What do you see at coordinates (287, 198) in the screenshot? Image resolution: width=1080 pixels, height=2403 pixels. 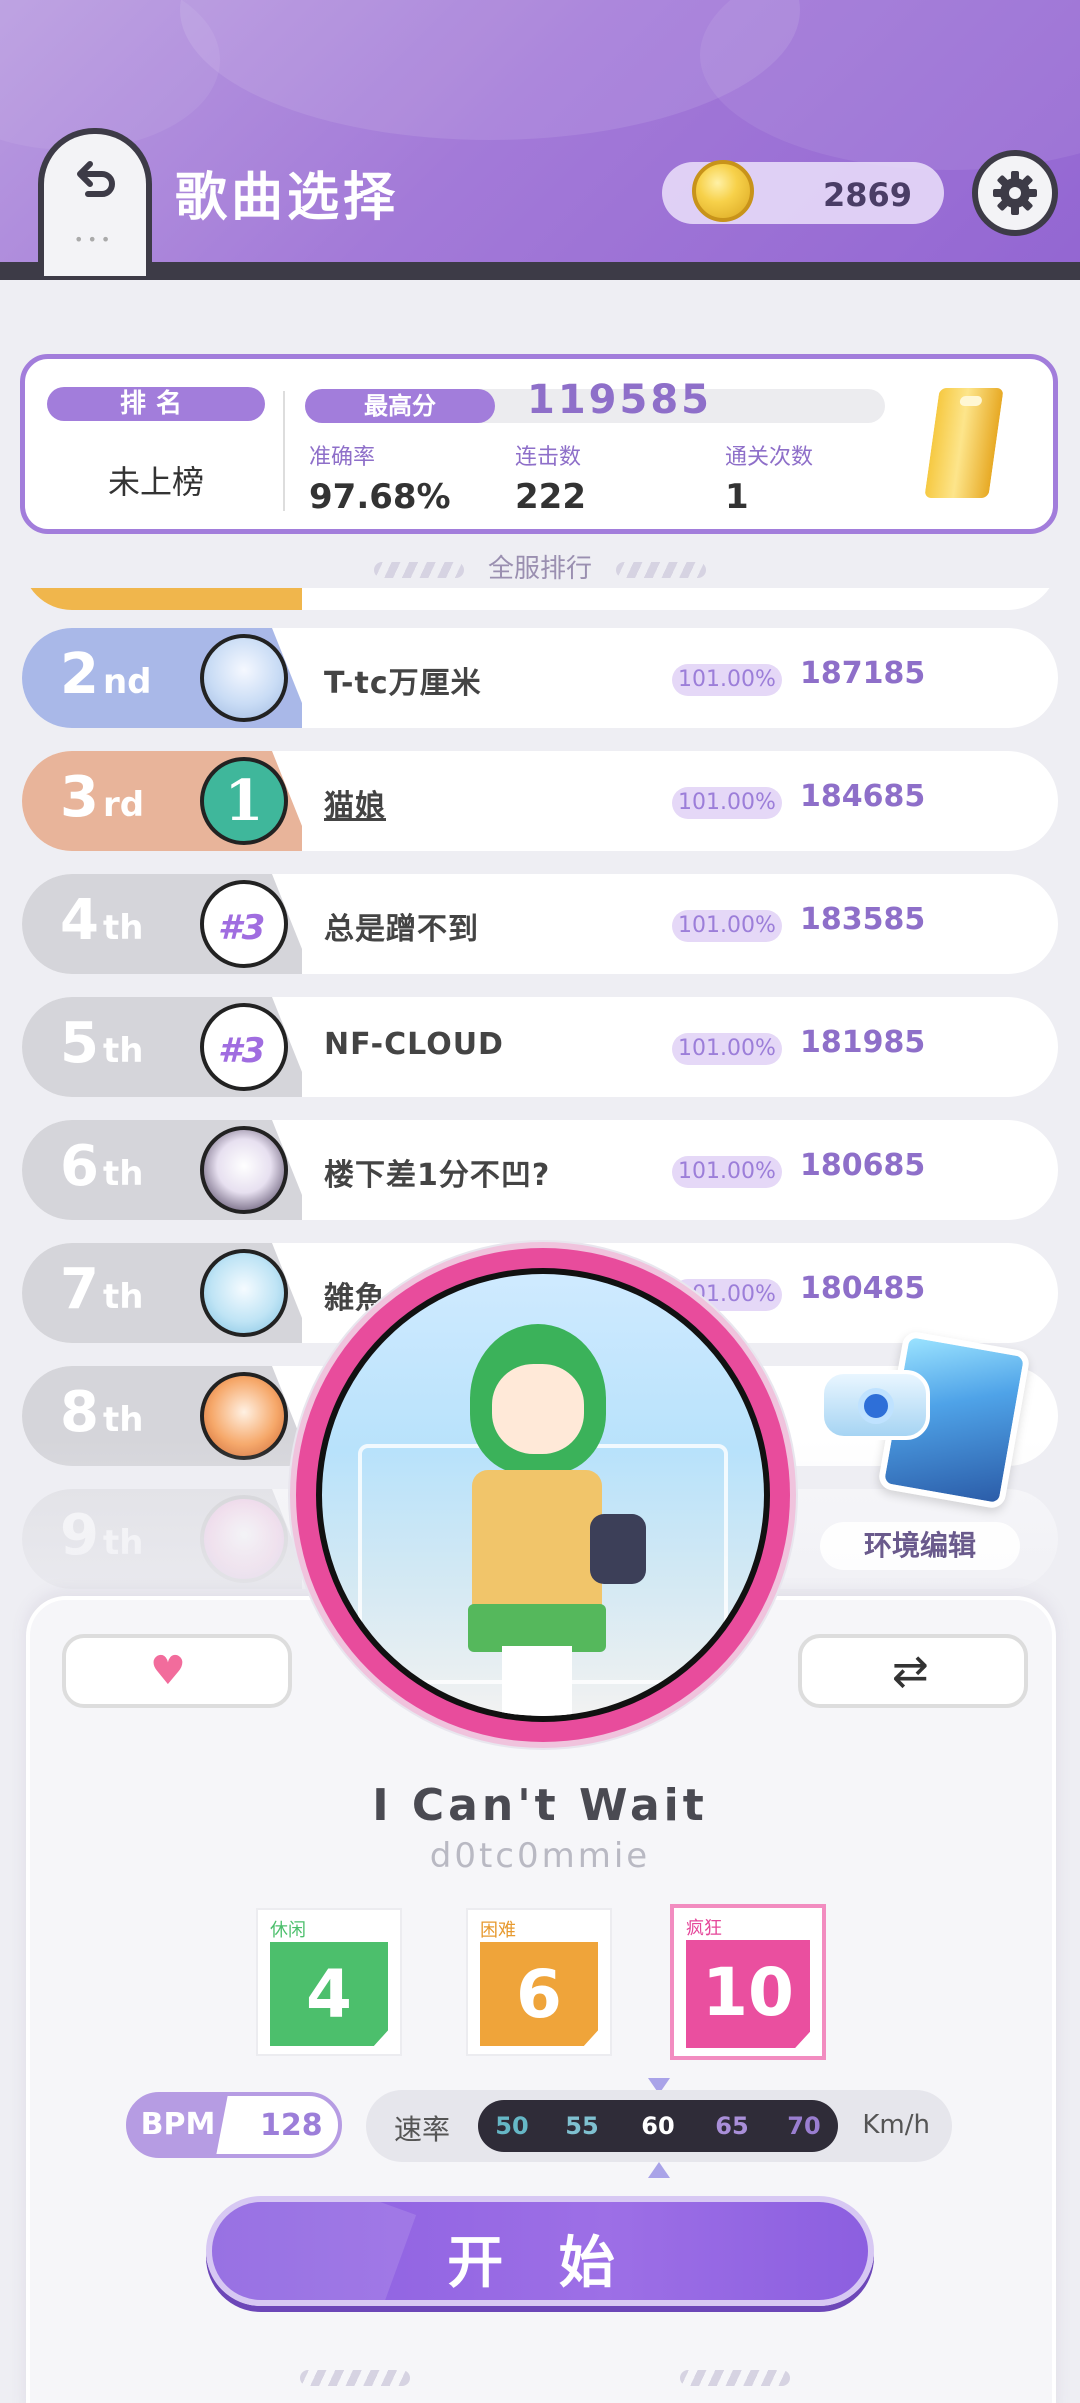 I see `page-title: 歌曲选择` at bounding box center [287, 198].